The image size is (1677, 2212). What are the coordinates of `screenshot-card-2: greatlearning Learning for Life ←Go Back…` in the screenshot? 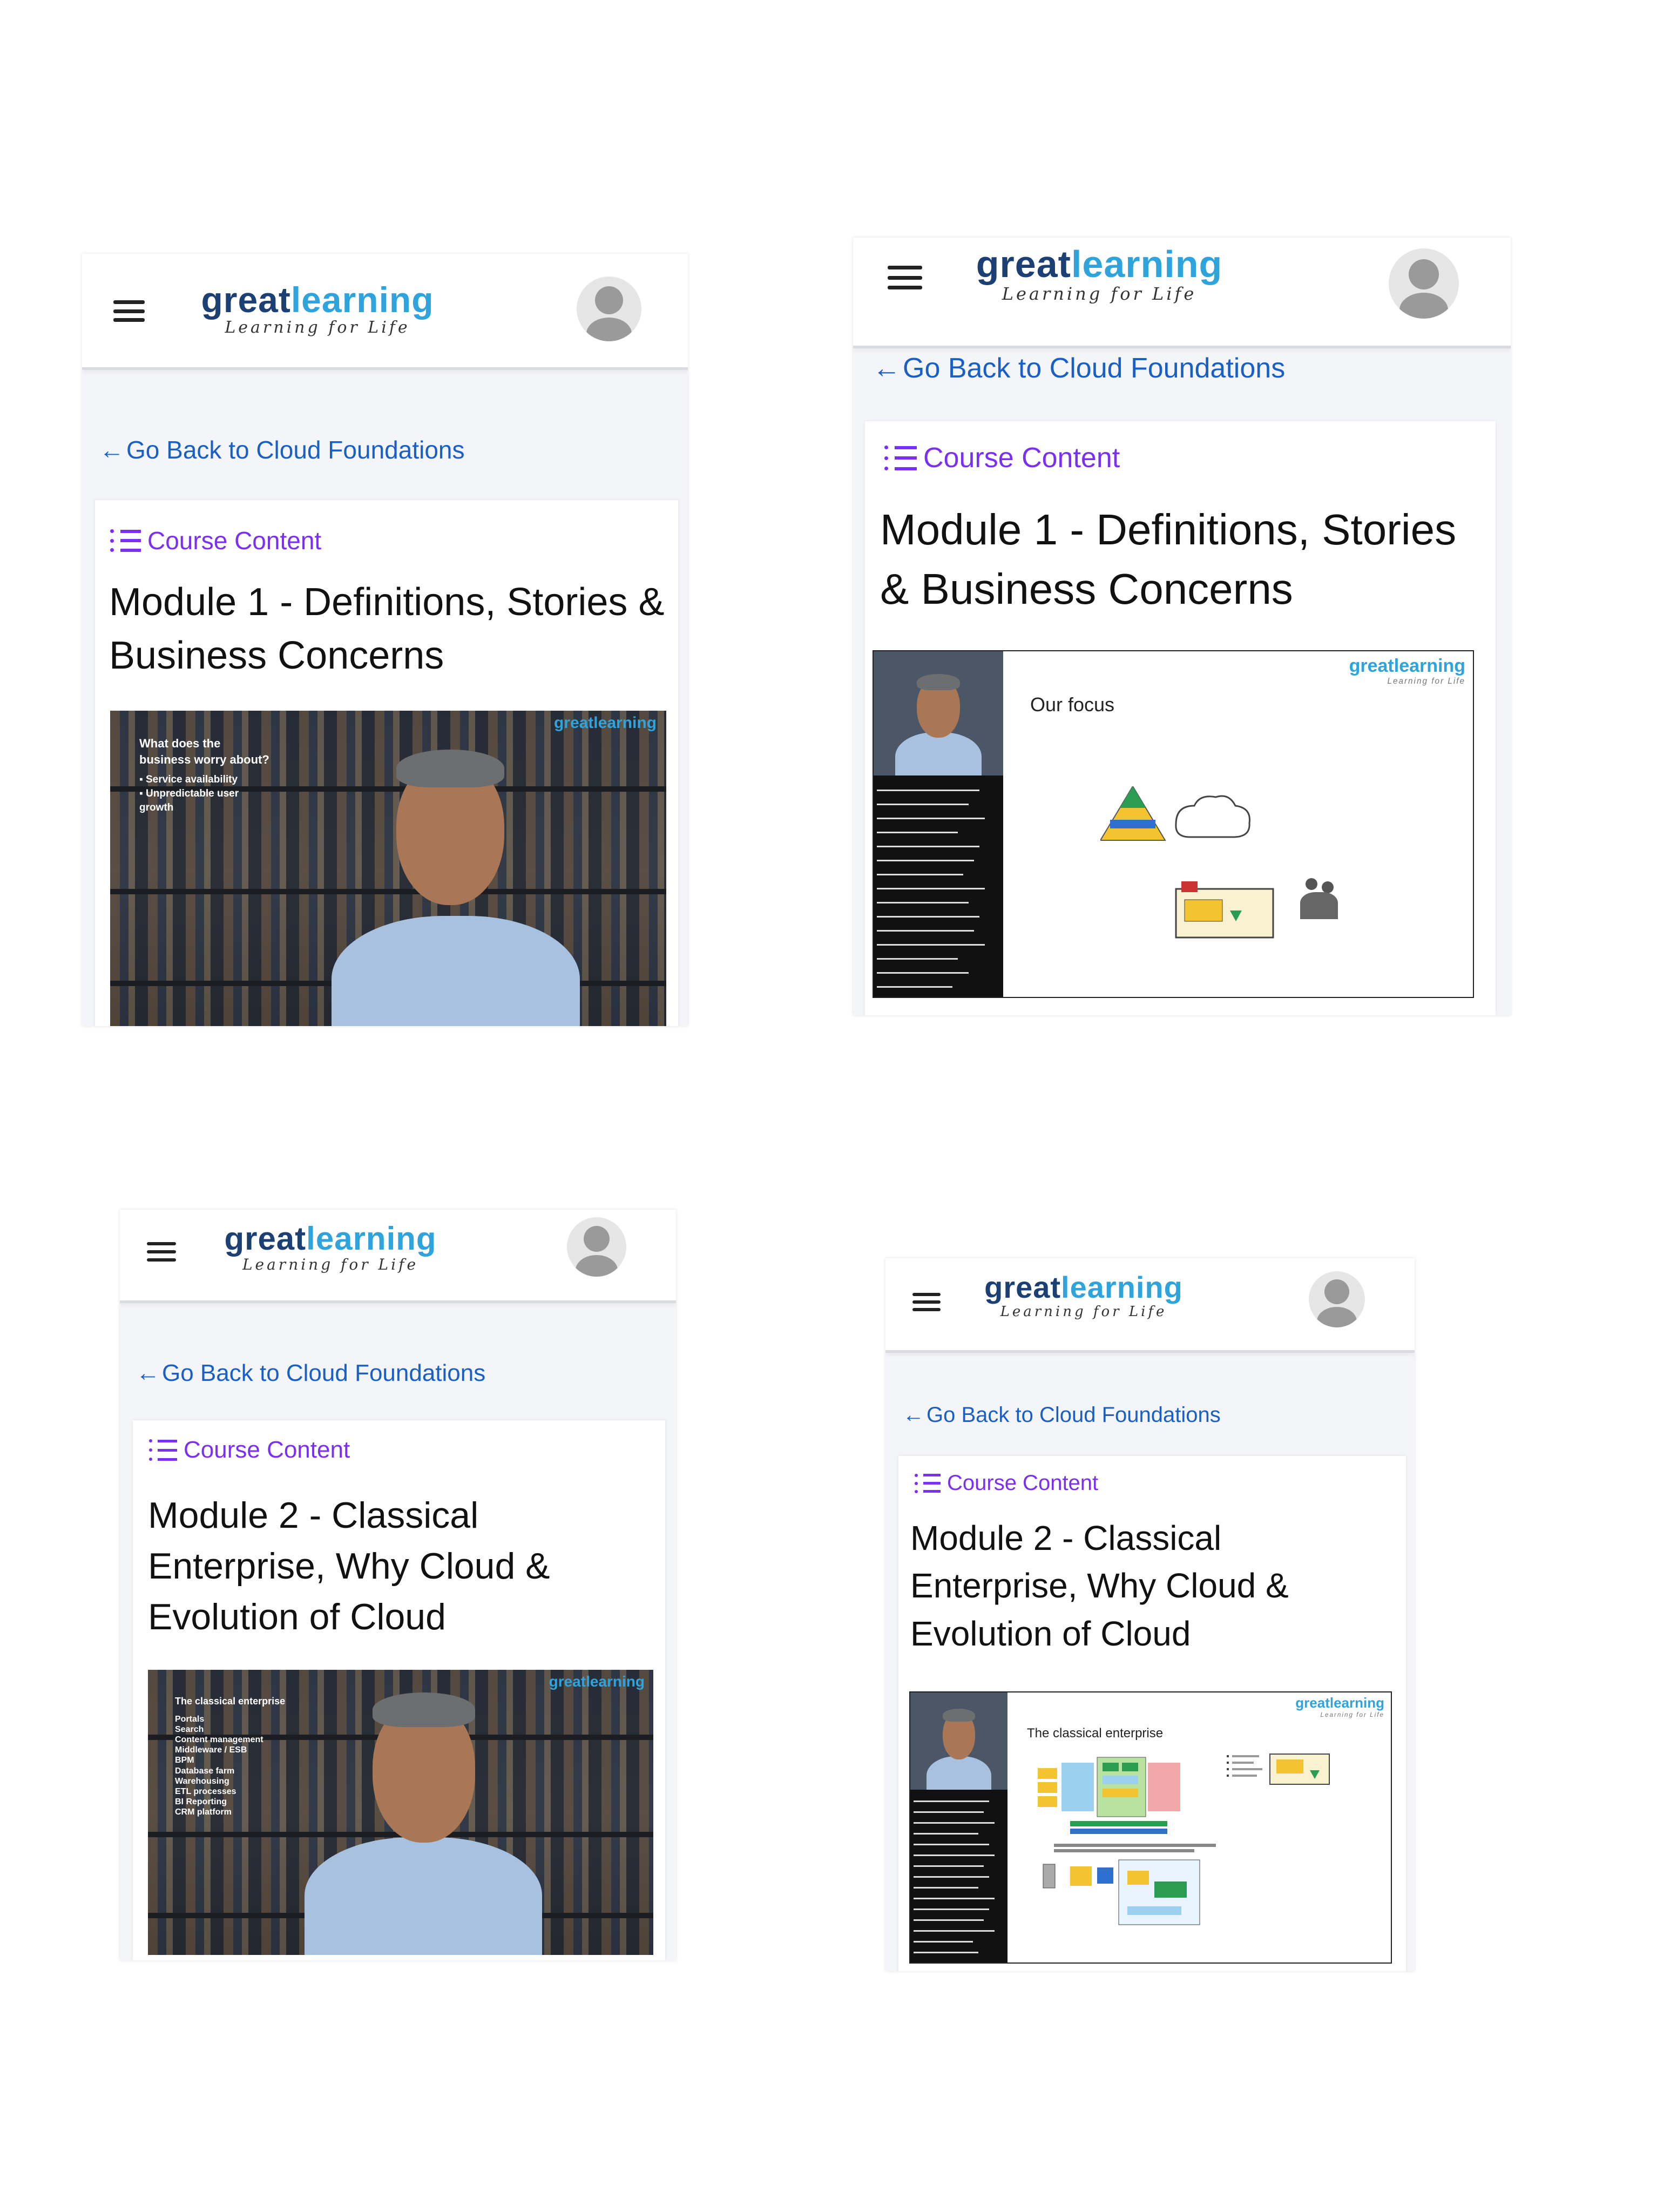 It's located at (1182, 626).